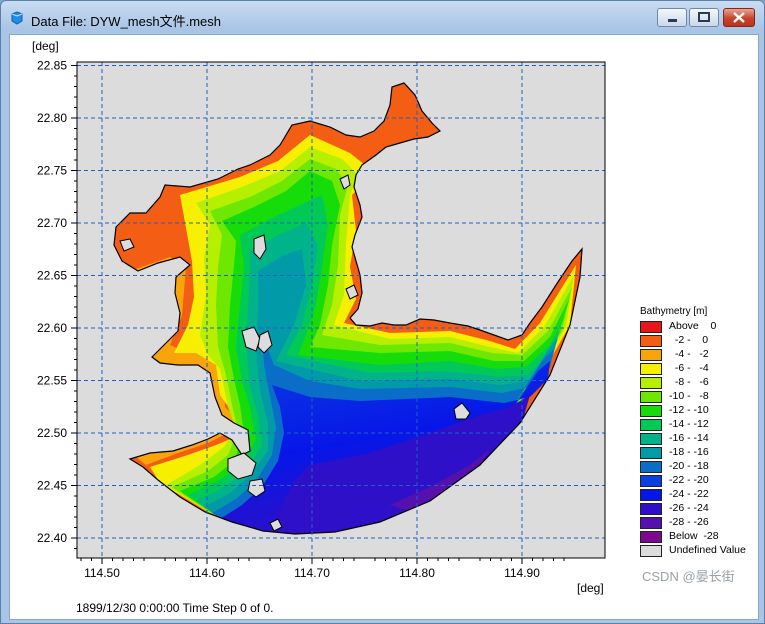  Describe the element at coordinates (126, 21) in the screenshot. I see `window-title: Data File: DYW_mesh文件.mesh` at that location.